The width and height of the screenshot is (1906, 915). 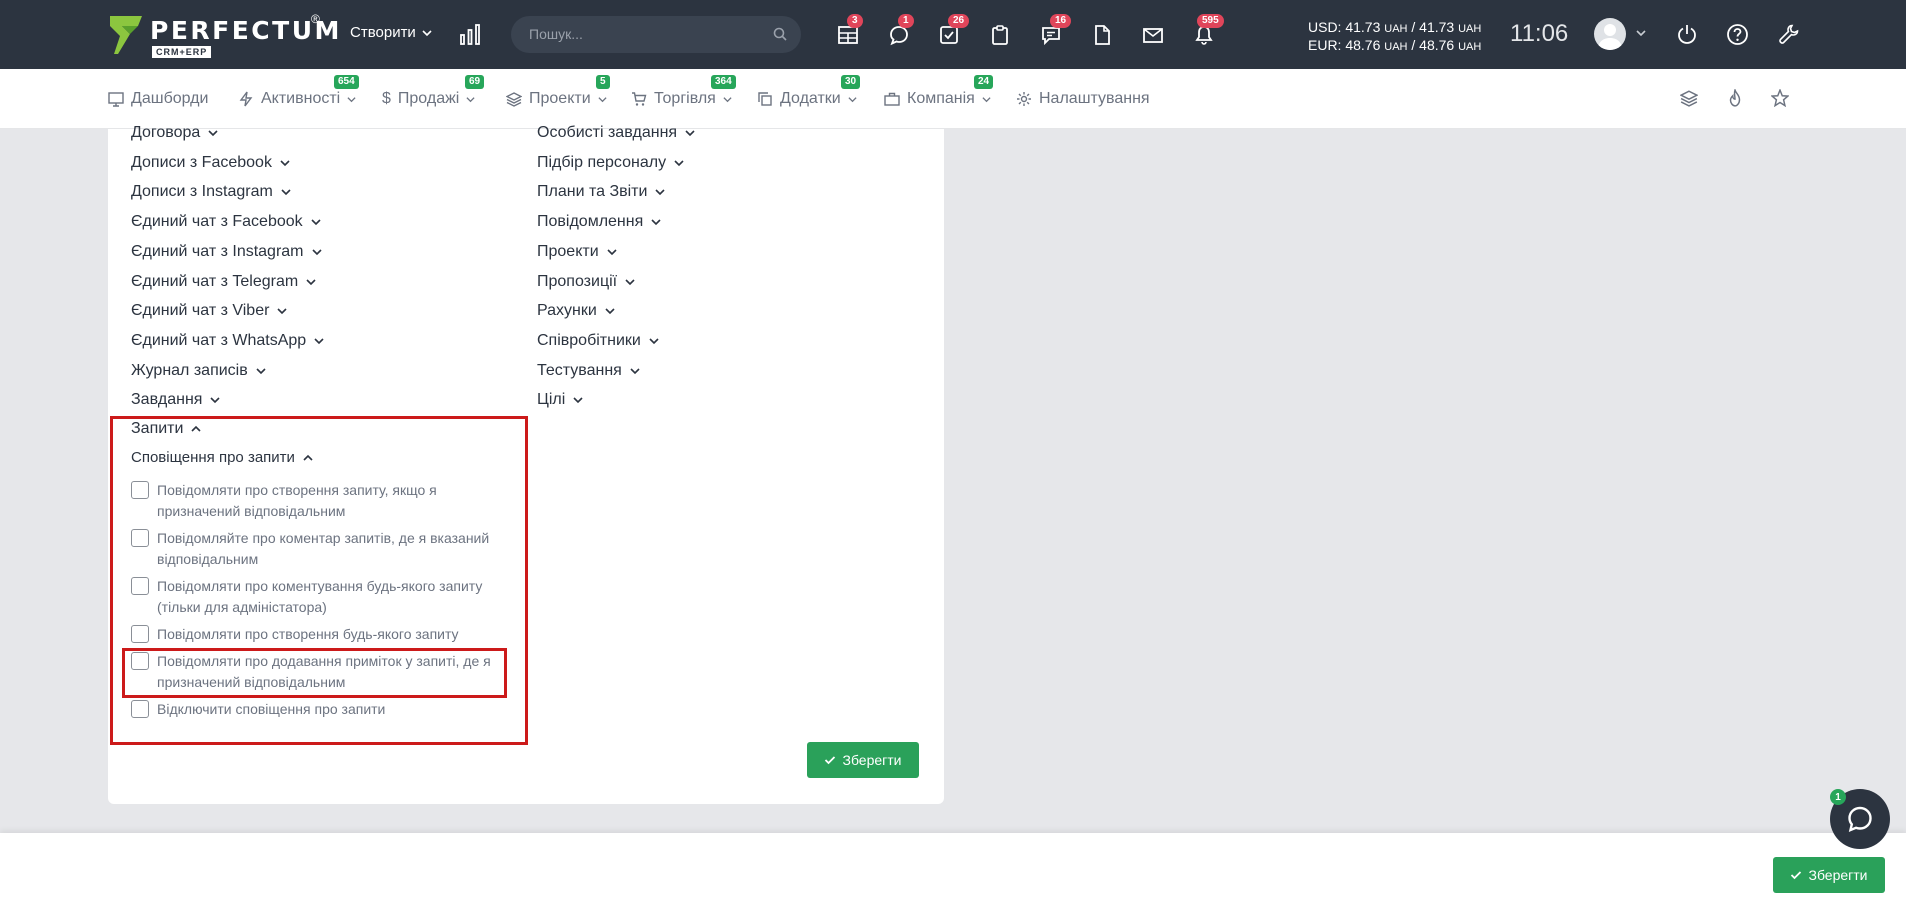 I want to click on create-menu-button: Створити, so click(x=391, y=32).